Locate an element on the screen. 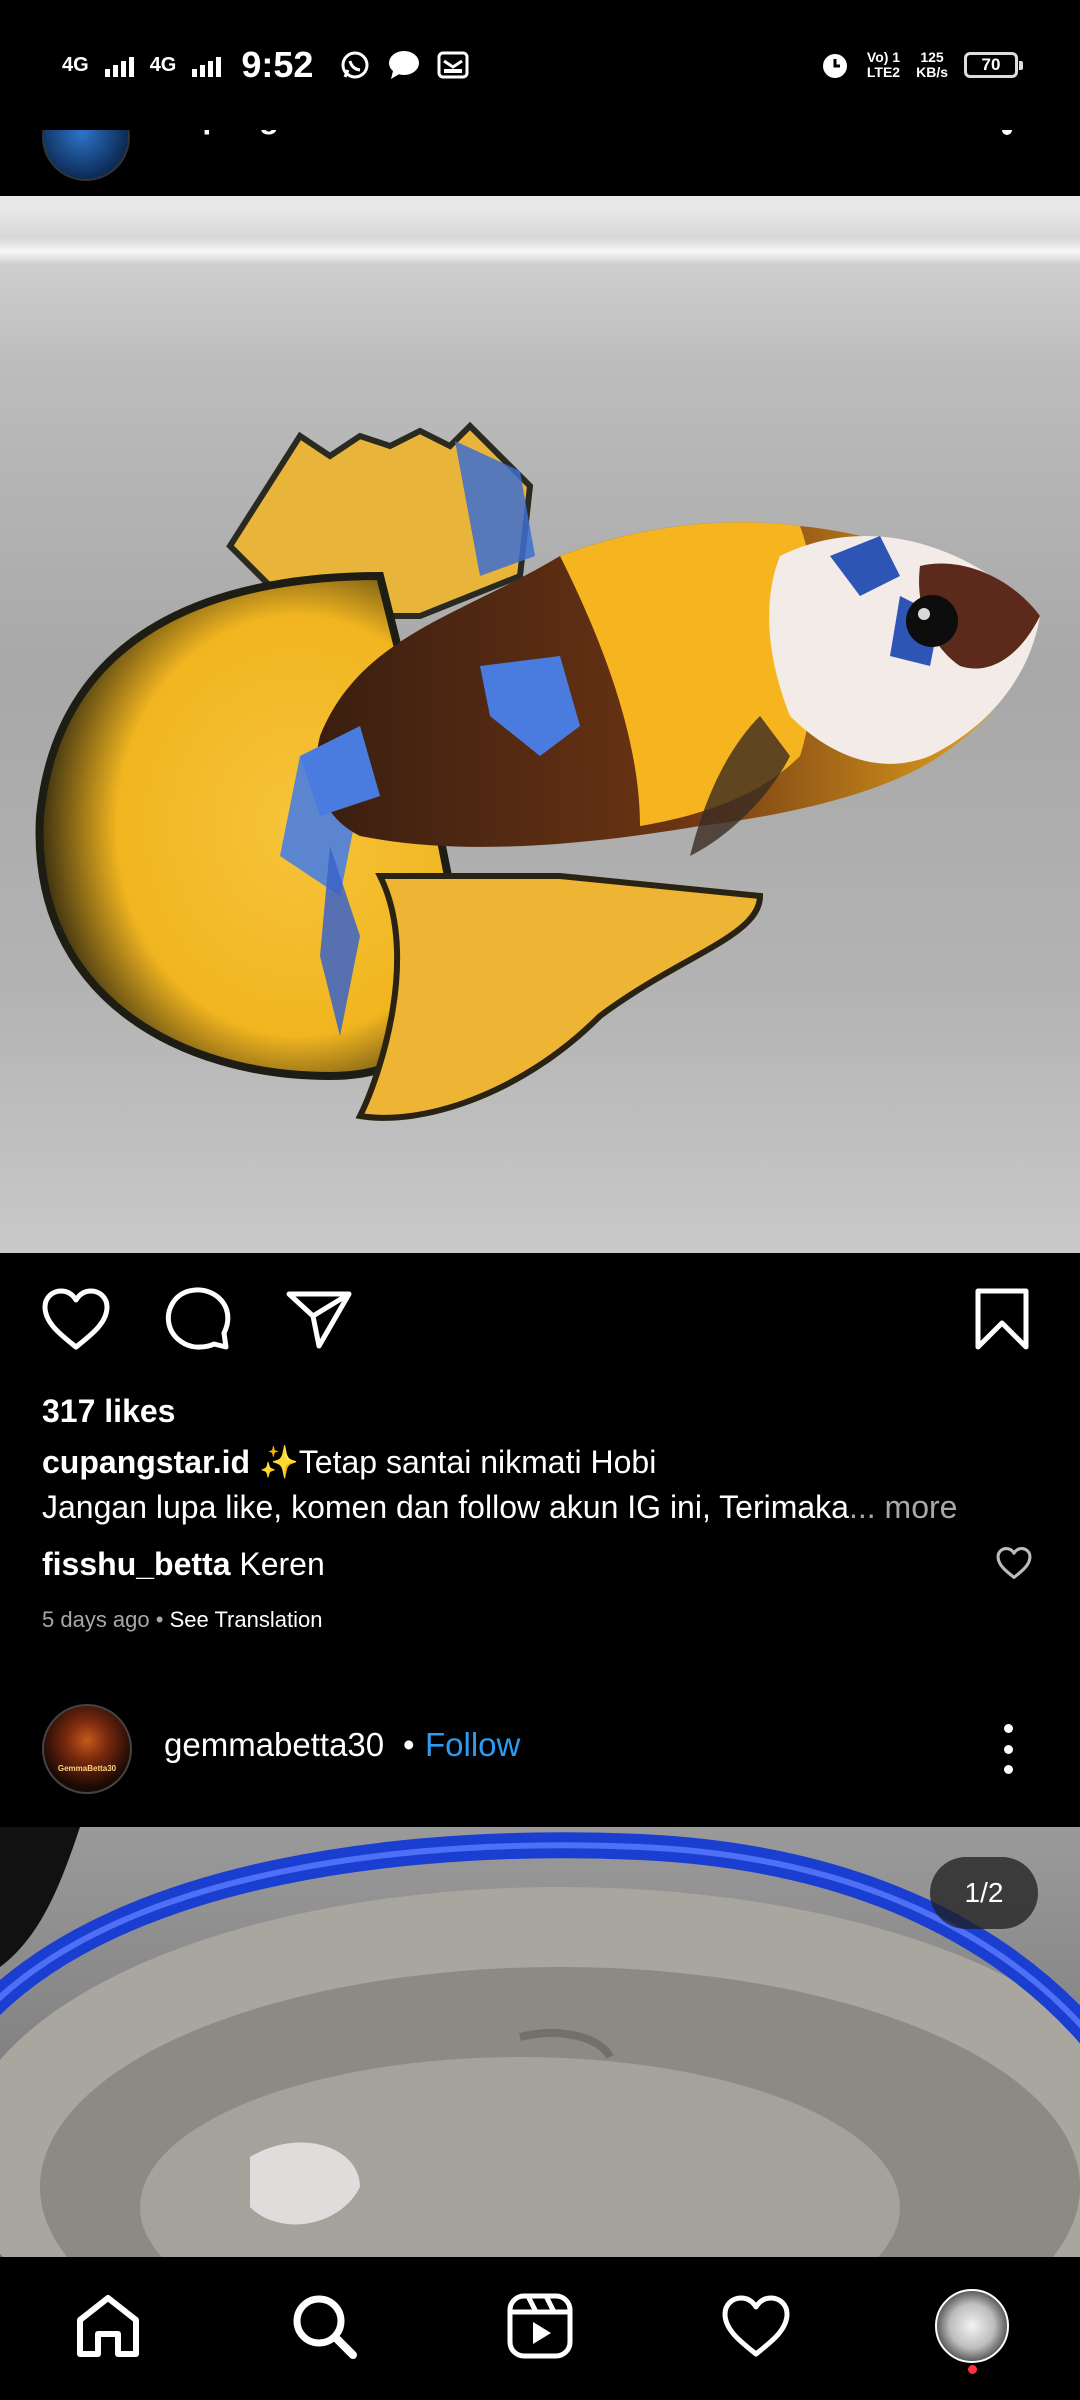  post-time: 5 days ago is located at coordinates (96, 1619).